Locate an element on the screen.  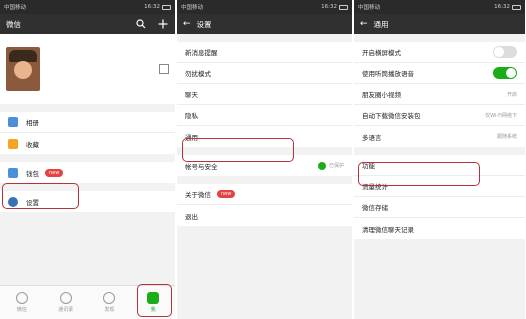
menu-item-favorites: 收藏 is located at coordinates (87, 143).